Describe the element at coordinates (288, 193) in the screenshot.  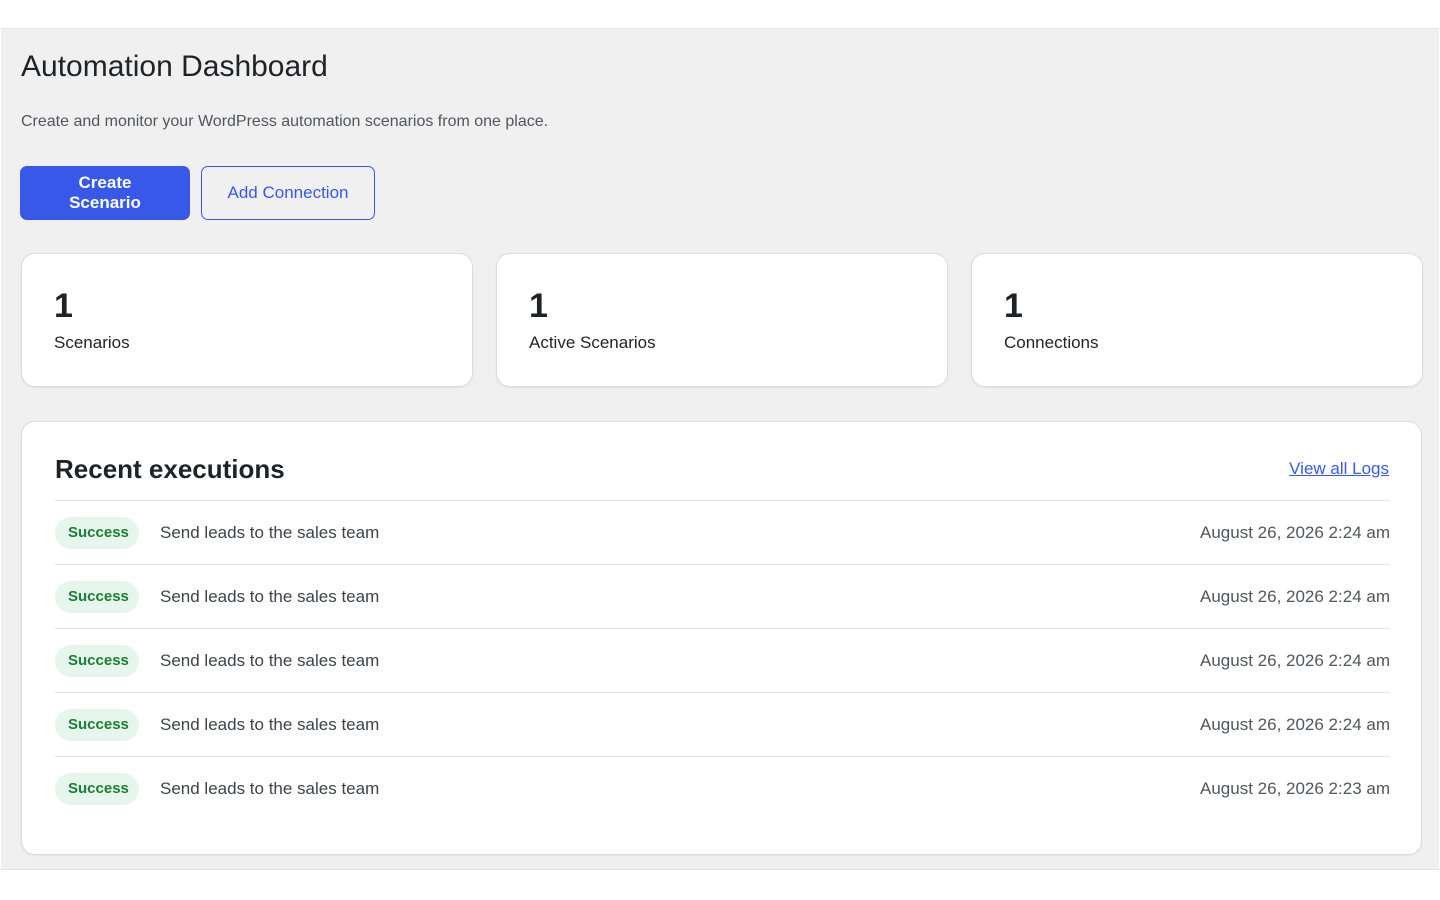
I see `add-connection-button: Add Connection` at that location.